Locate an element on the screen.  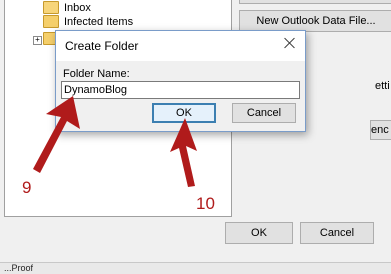
folder-name-input is located at coordinates (180, 90).